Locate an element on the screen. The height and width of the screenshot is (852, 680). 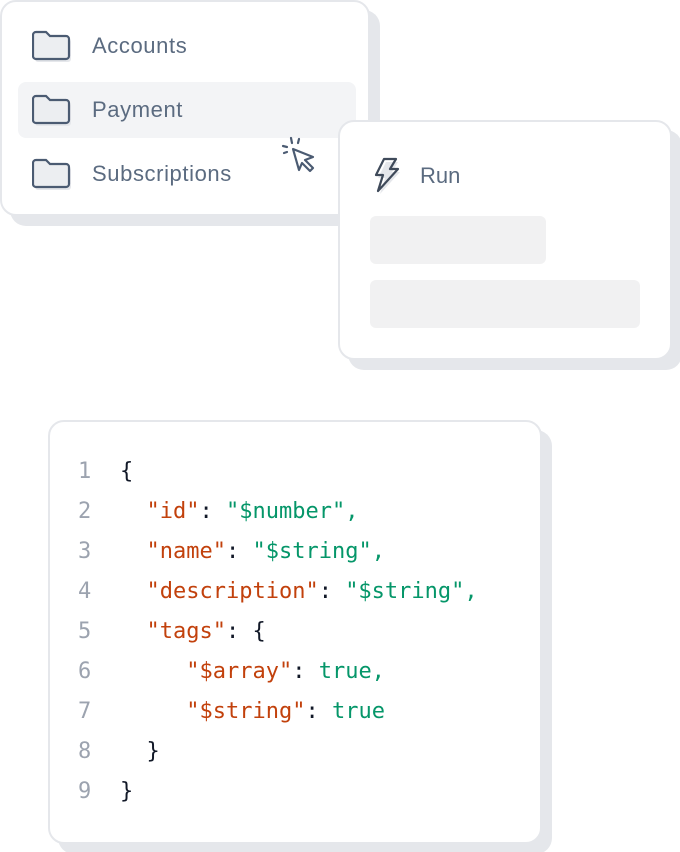
line-number: 1 is located at coordinates (85, 471).